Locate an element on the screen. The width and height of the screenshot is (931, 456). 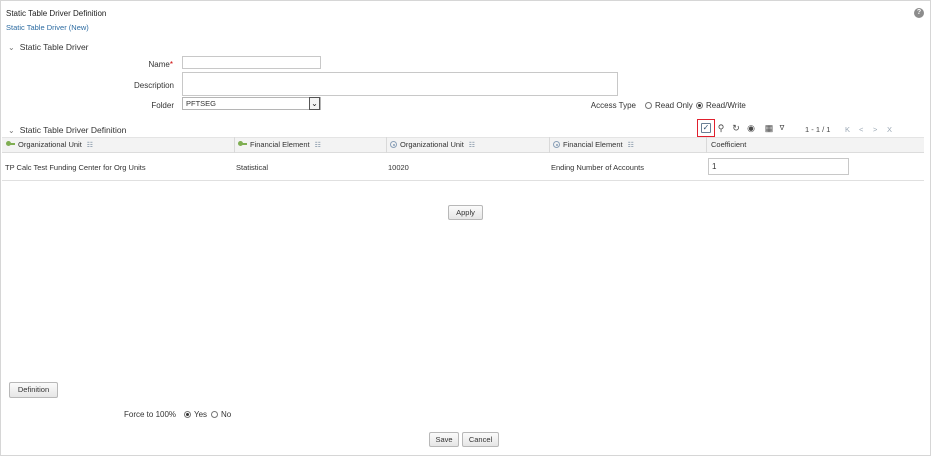
driver-section-title: Static Table Driver is located at coordinates (54, 47).